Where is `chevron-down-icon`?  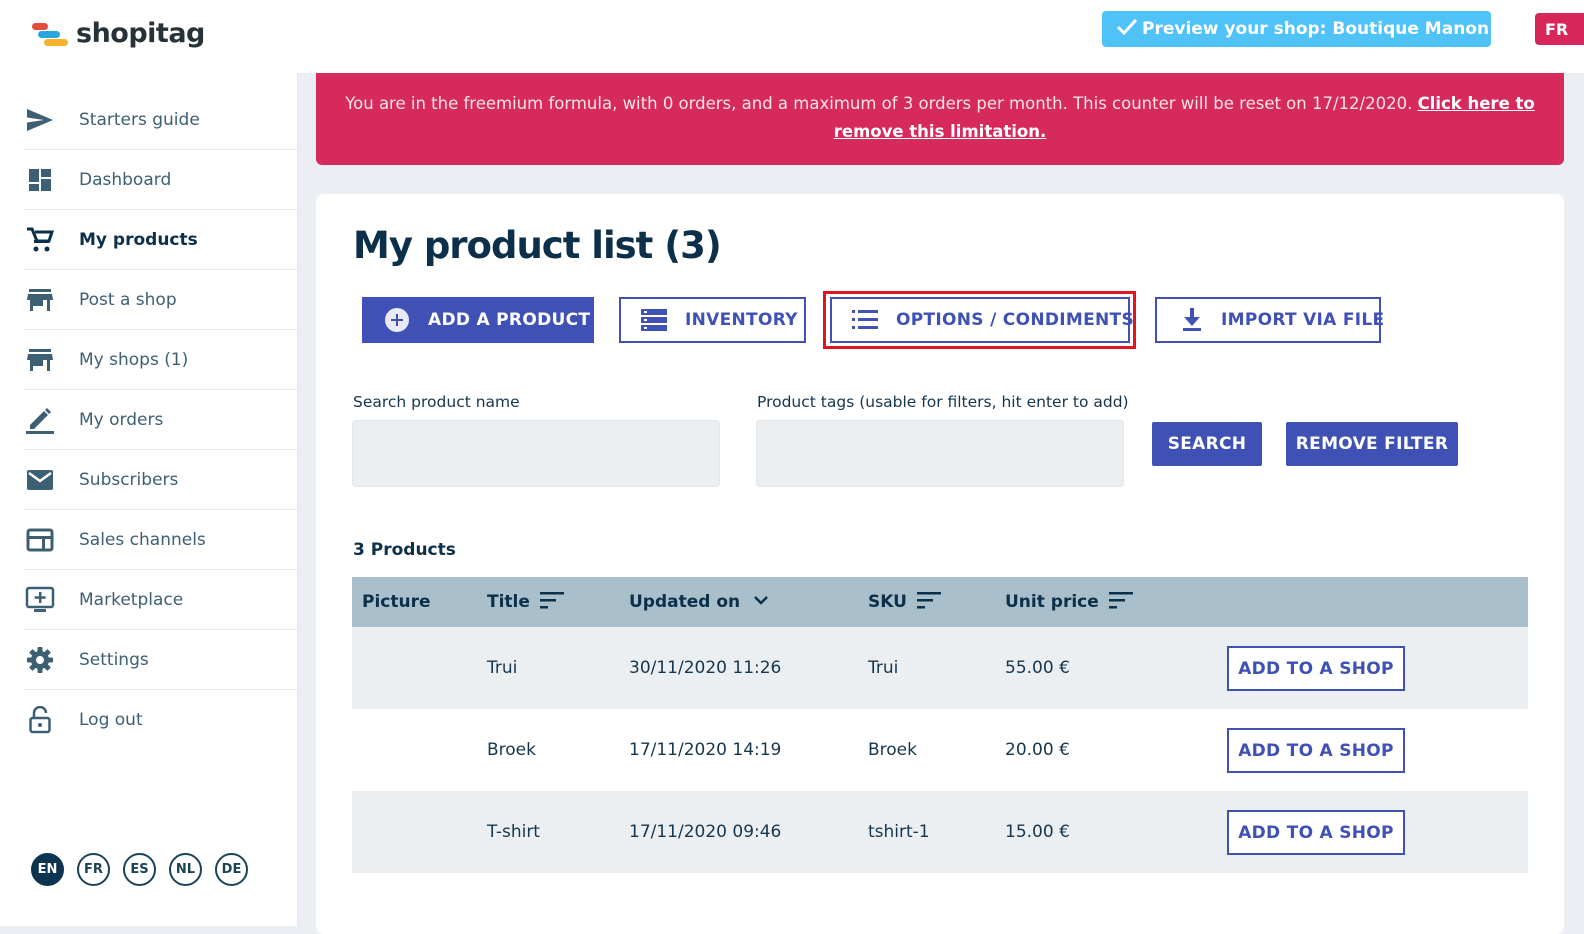 chevron-down-icon is located at coordinates (761, 602).